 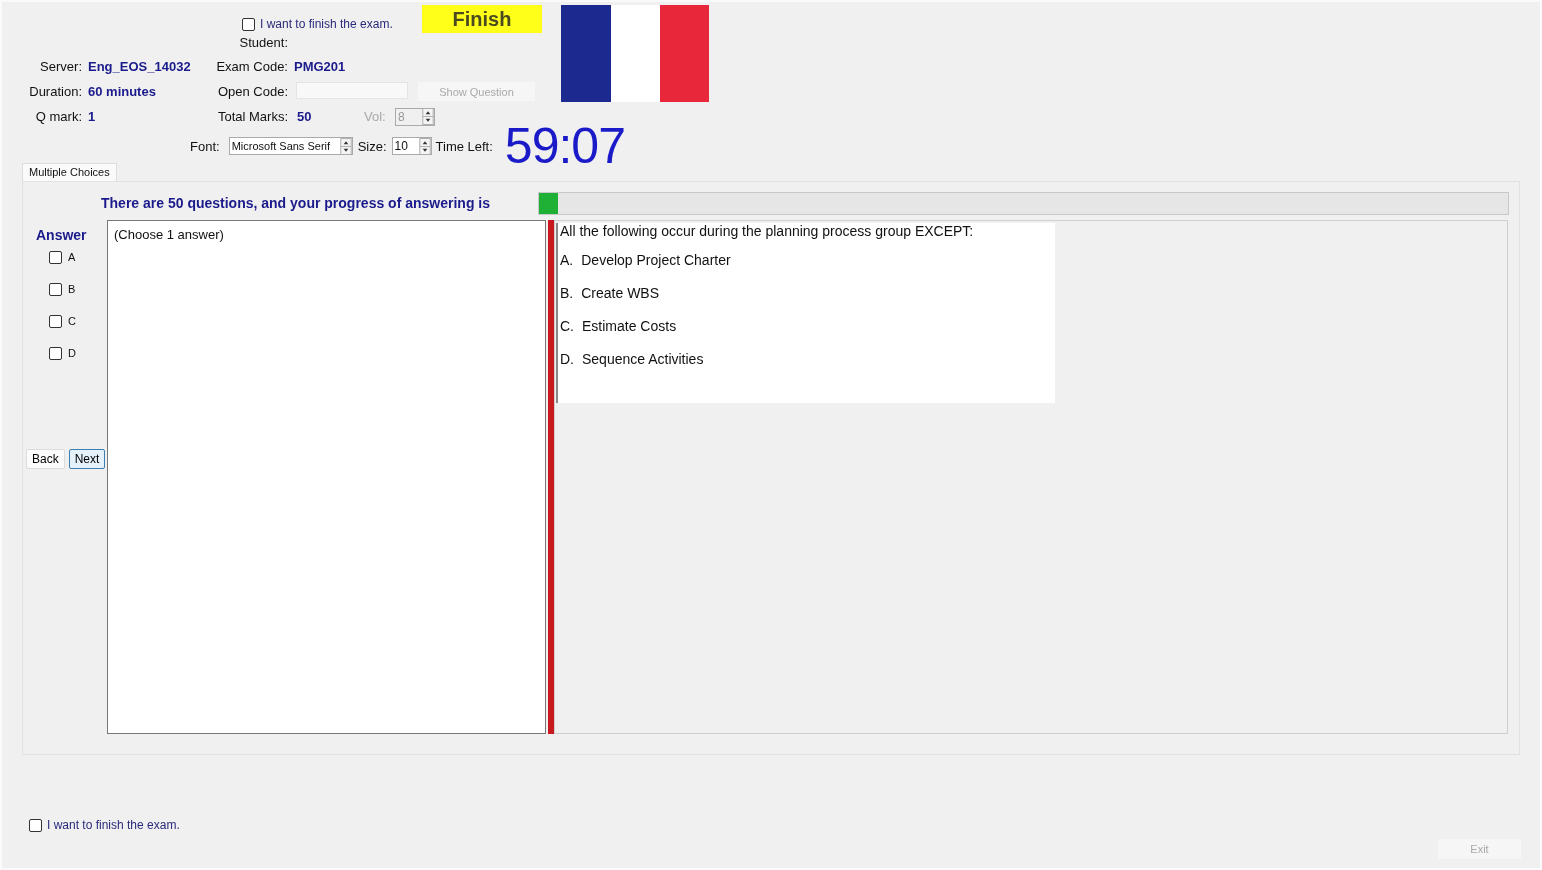 I want to click on size-label: Size:, so click(x=372, y=146).